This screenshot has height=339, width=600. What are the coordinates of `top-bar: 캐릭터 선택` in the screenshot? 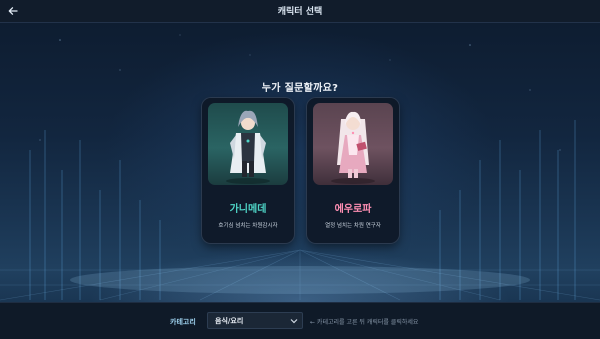 It's located at (300, 11).